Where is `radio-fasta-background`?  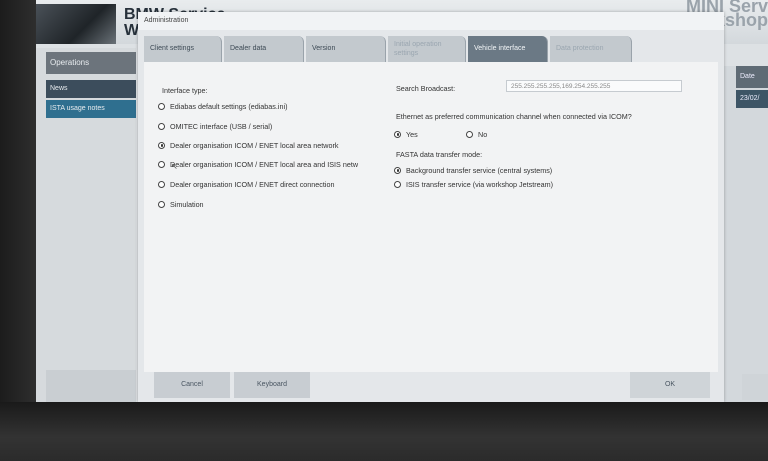
radio-fasta-background is located at coordinates (397, 170).